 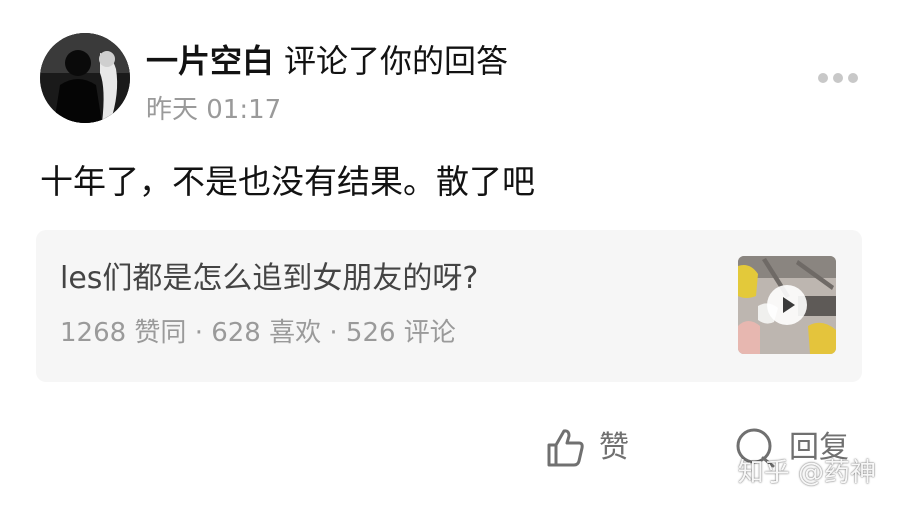 I want to click on user-name-link: 一片空白, so click(x=210, y=61).